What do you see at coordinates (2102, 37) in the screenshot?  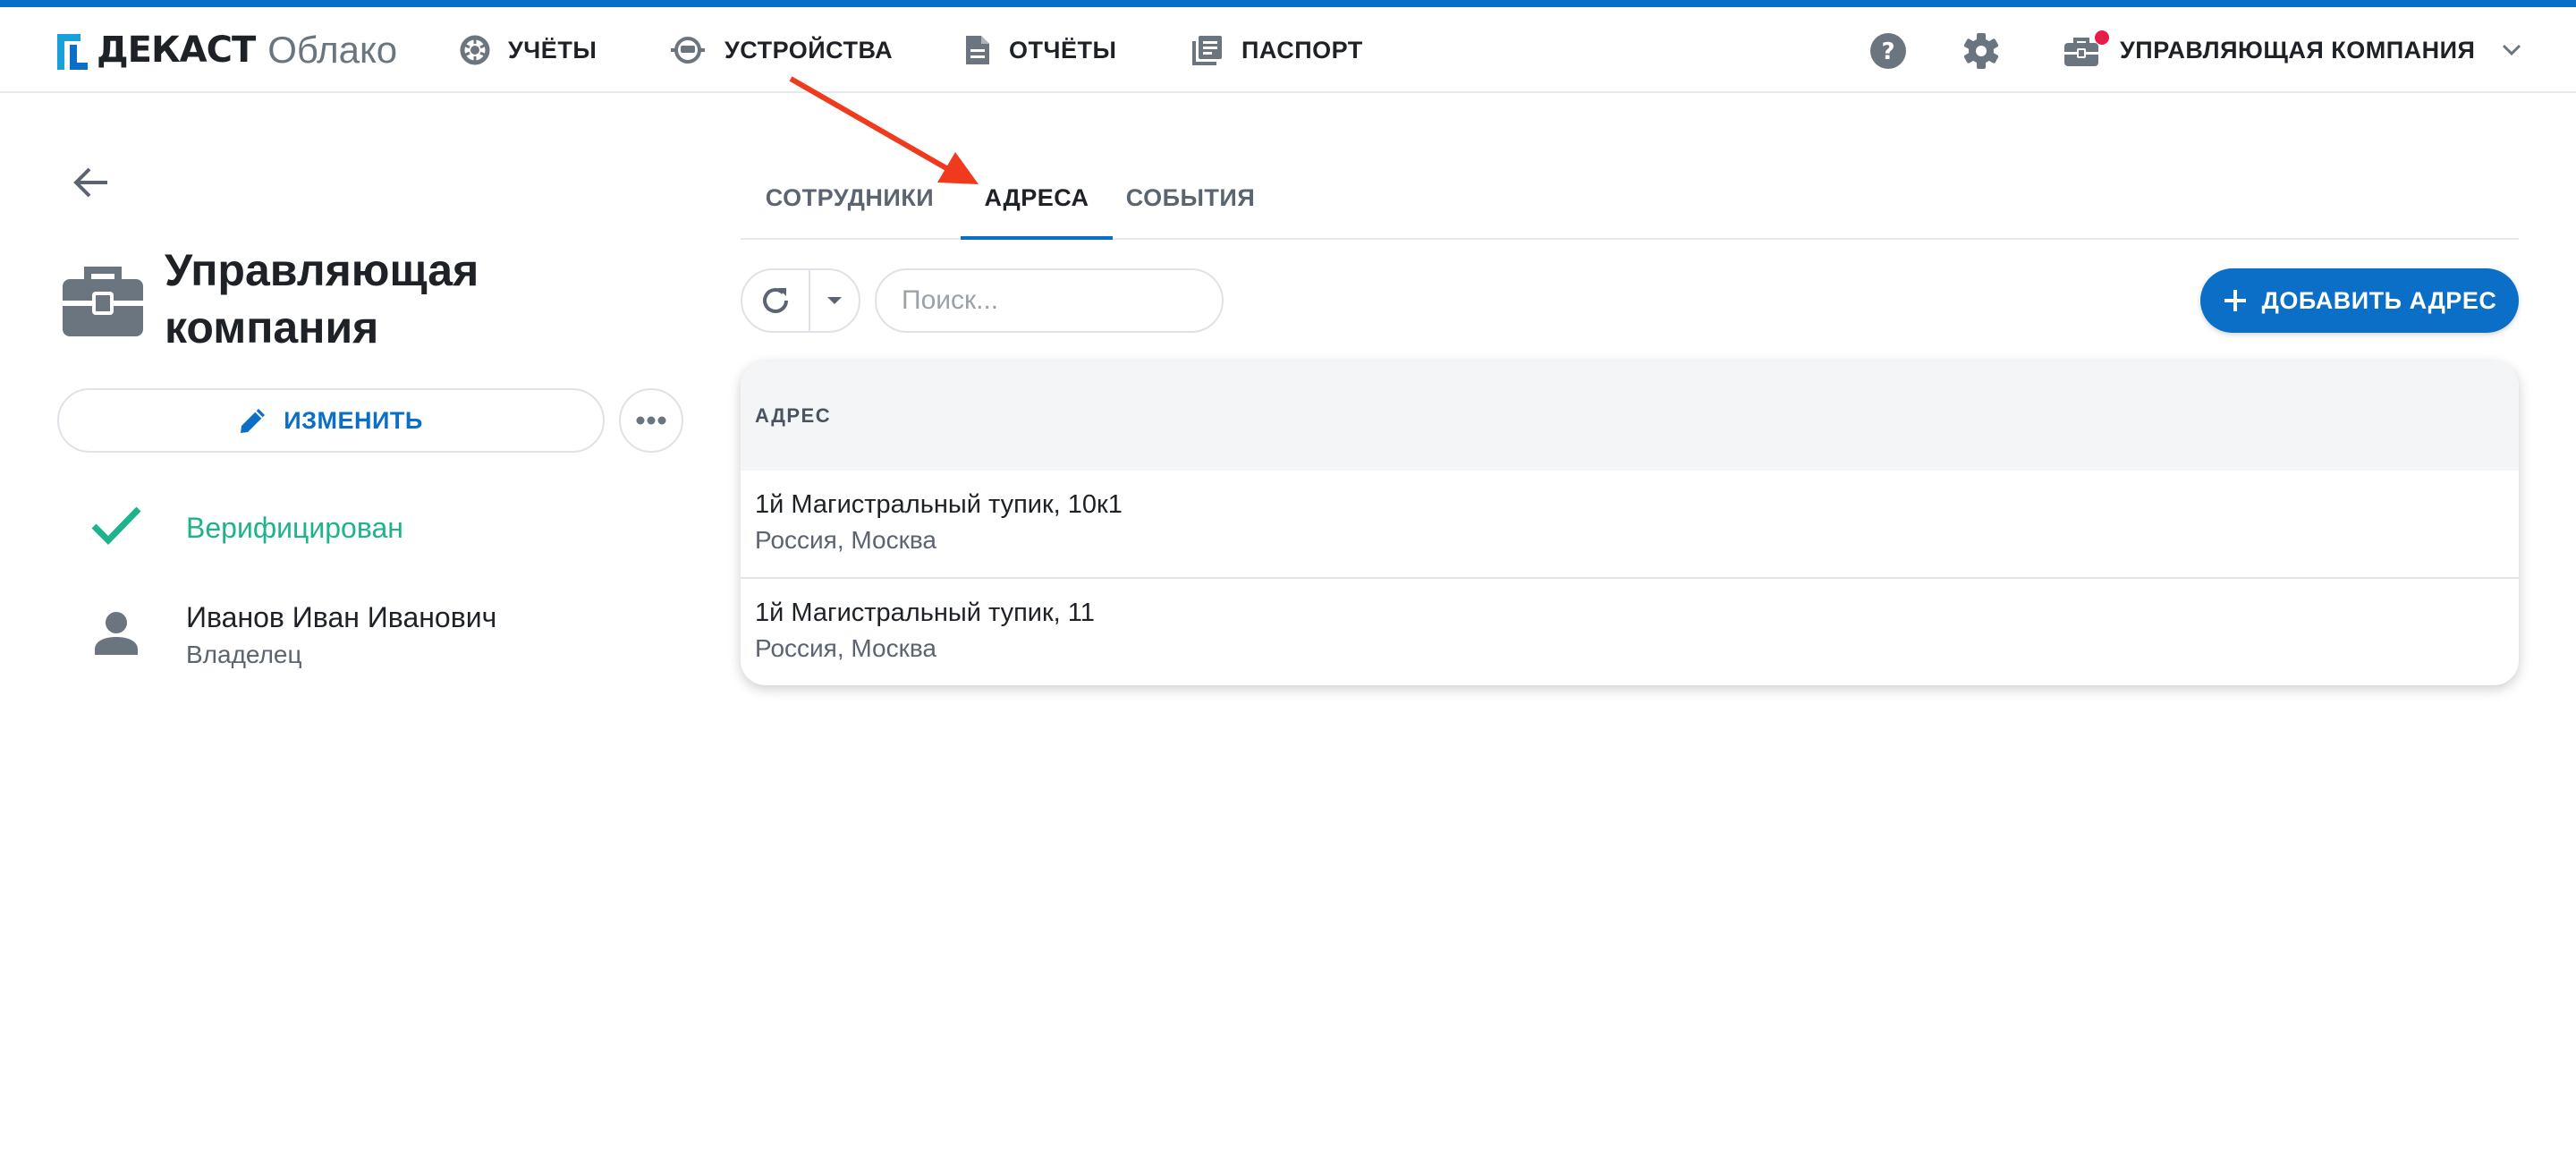 I see `notification-dot` at bounding box center [2102, 37].